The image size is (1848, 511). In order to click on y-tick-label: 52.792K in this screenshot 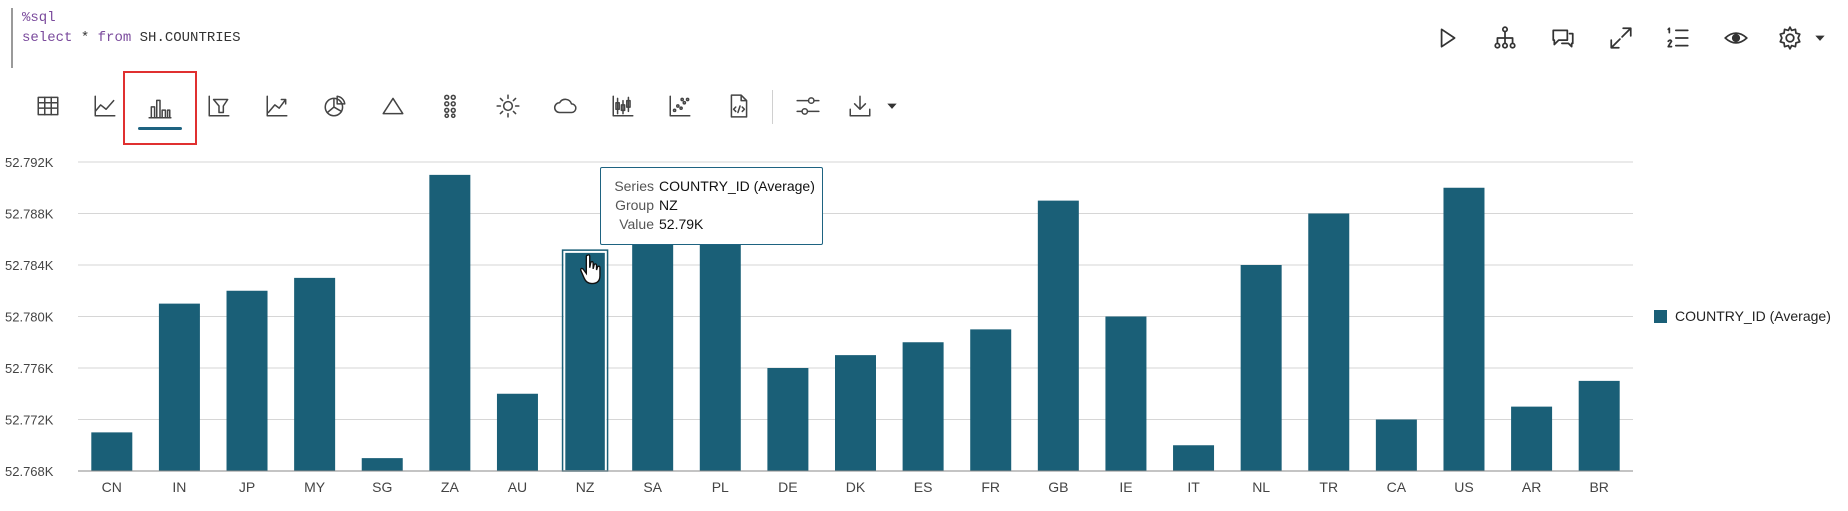, I will do `click(29, 162)`.